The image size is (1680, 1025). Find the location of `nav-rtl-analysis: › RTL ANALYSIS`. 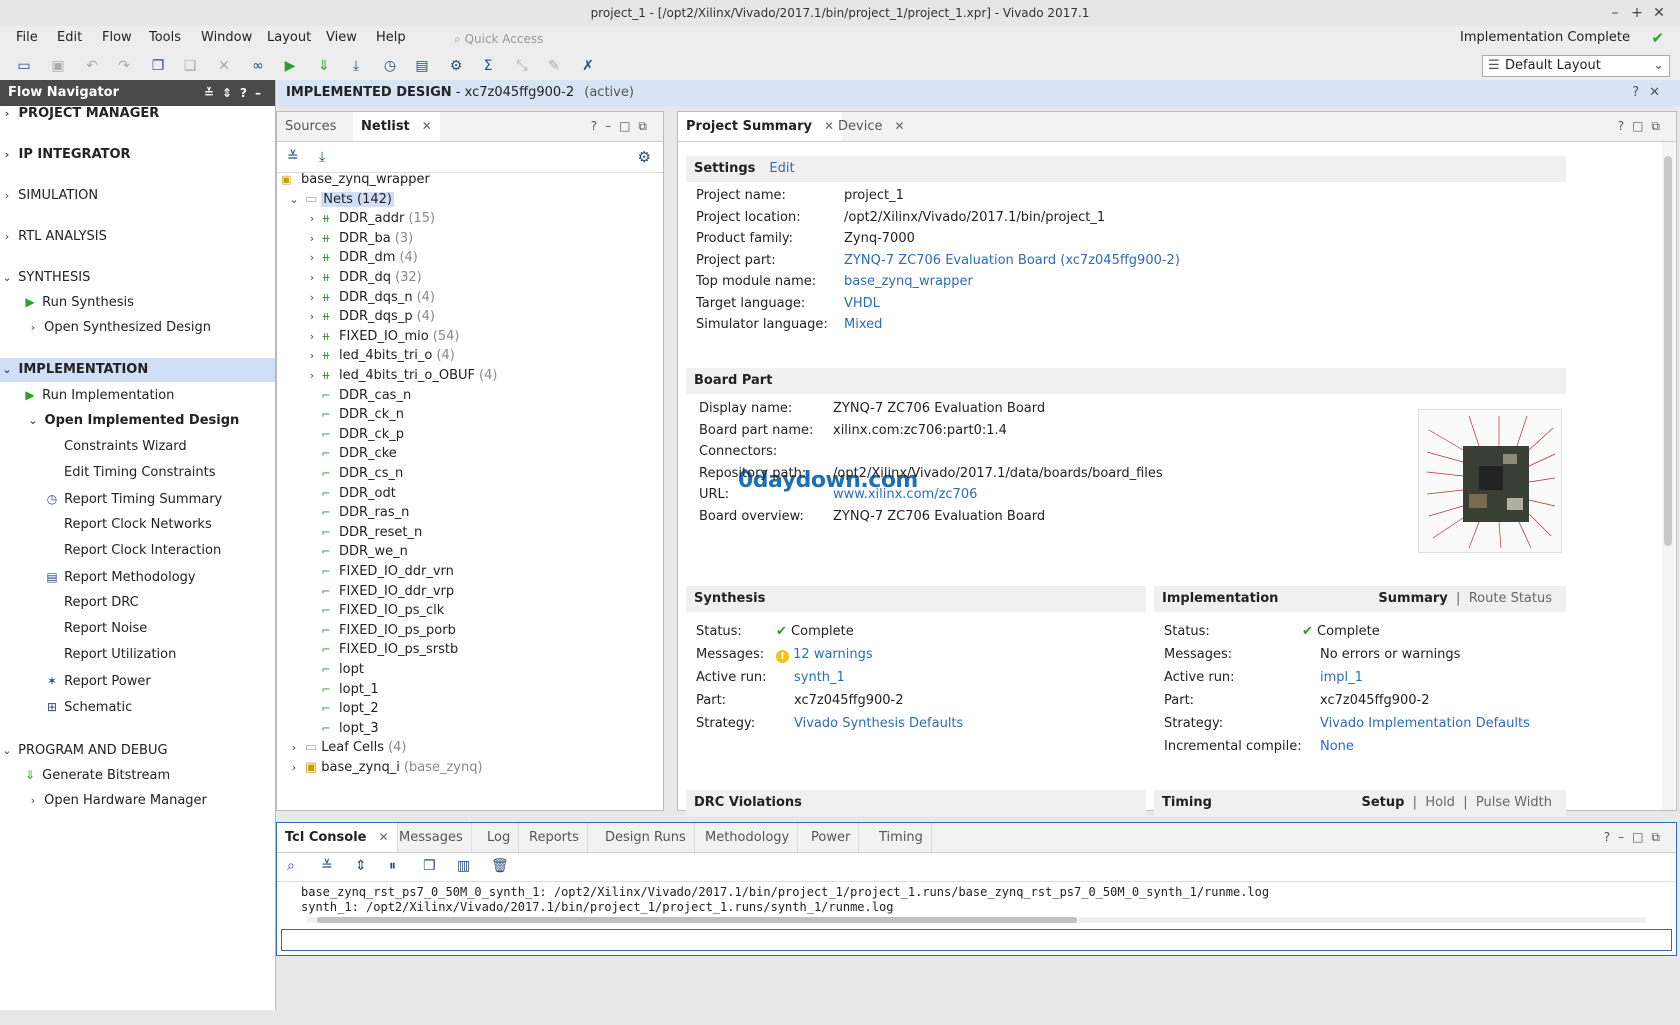

nav-rtl-analysis: › RTL ANALYSIS is located at coordinates (137, 237).